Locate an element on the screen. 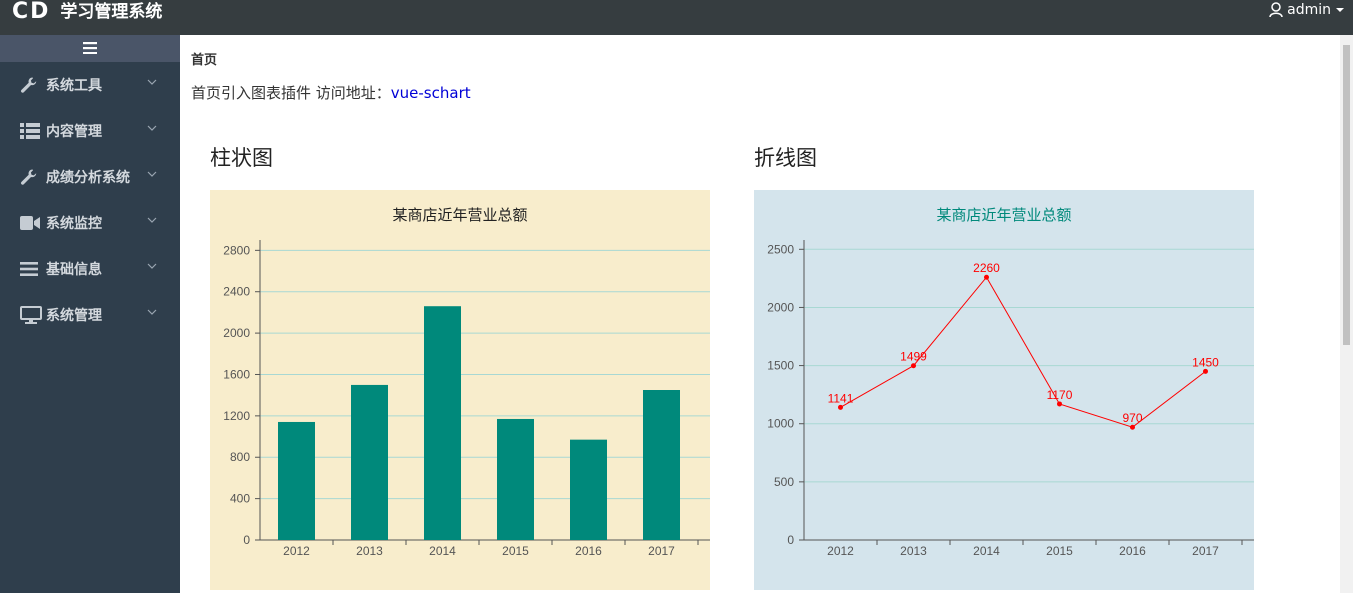 The image size is (1353, 593). y-tick-label: 2800 is located at coordinates (236, 250).